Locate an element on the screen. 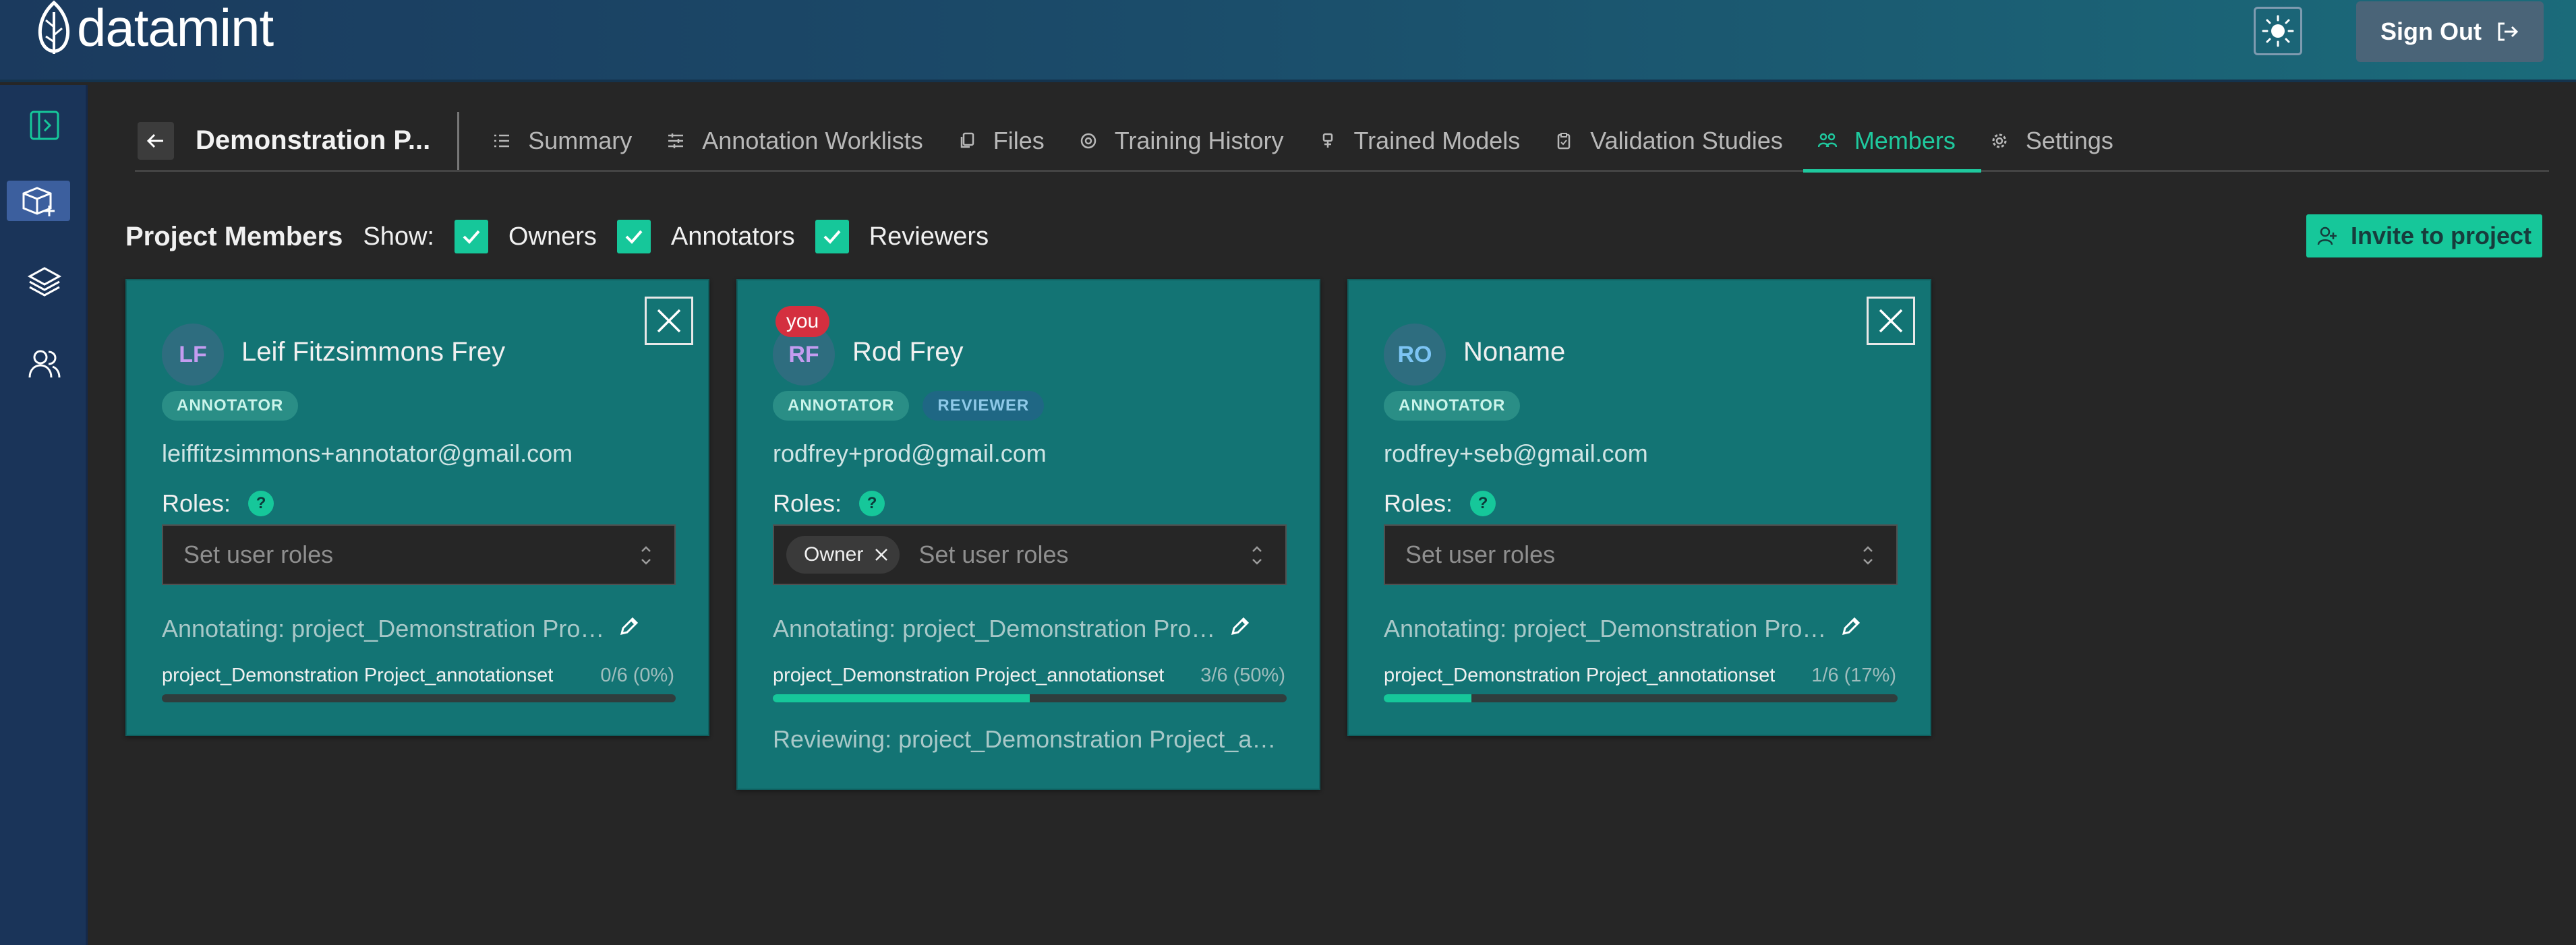 This screenshot has width=2576, height=945. reviewers-checkbox is located at coordinates (832, 236).